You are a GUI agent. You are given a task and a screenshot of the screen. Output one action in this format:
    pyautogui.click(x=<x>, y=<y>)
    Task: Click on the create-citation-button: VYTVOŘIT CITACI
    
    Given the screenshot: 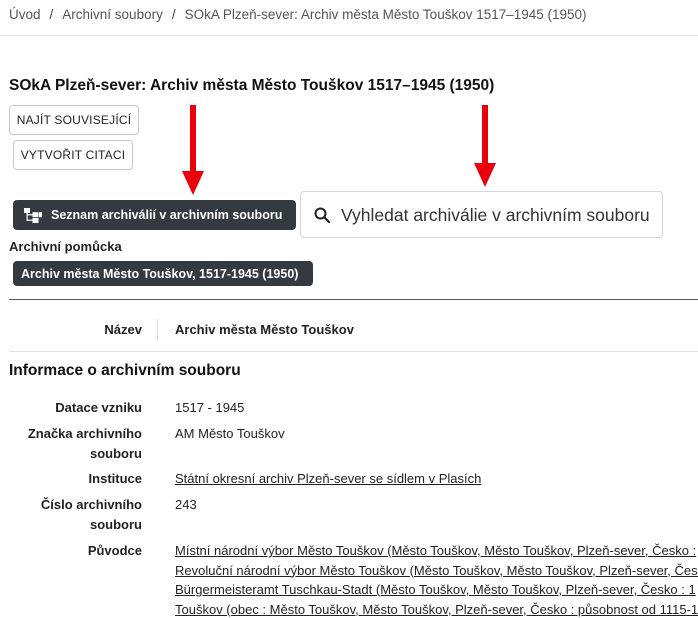 What is the action you would take?
    pyautogui.click(x=73, y=155)
    